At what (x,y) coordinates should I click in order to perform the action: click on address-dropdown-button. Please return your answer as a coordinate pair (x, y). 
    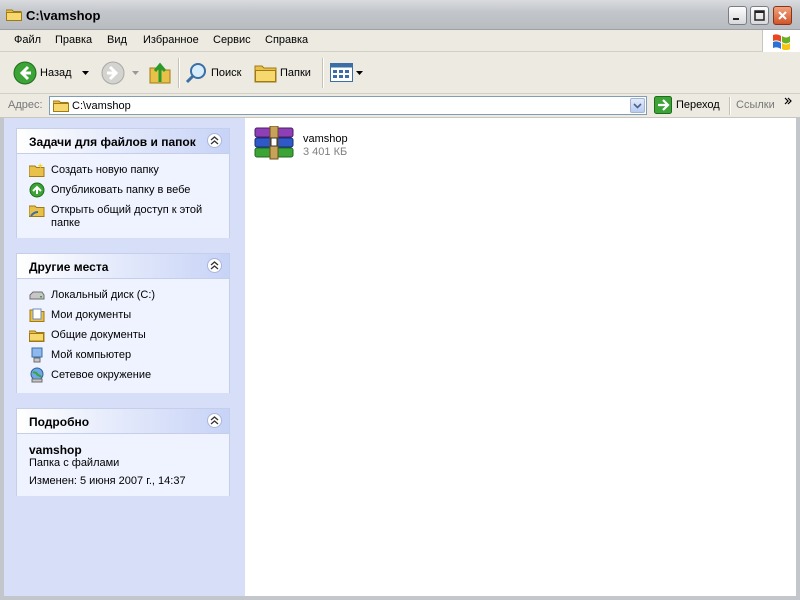
    Looking at the image, I should click on (637, 105).